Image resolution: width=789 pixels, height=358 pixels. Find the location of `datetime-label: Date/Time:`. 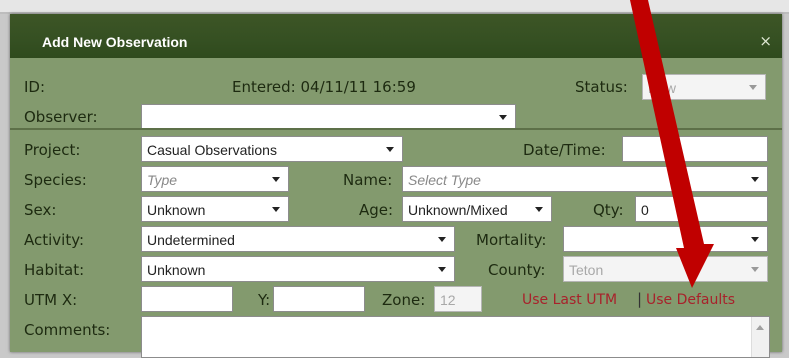

datetime-label: Date/Time: is located at coordinates (564, 150).